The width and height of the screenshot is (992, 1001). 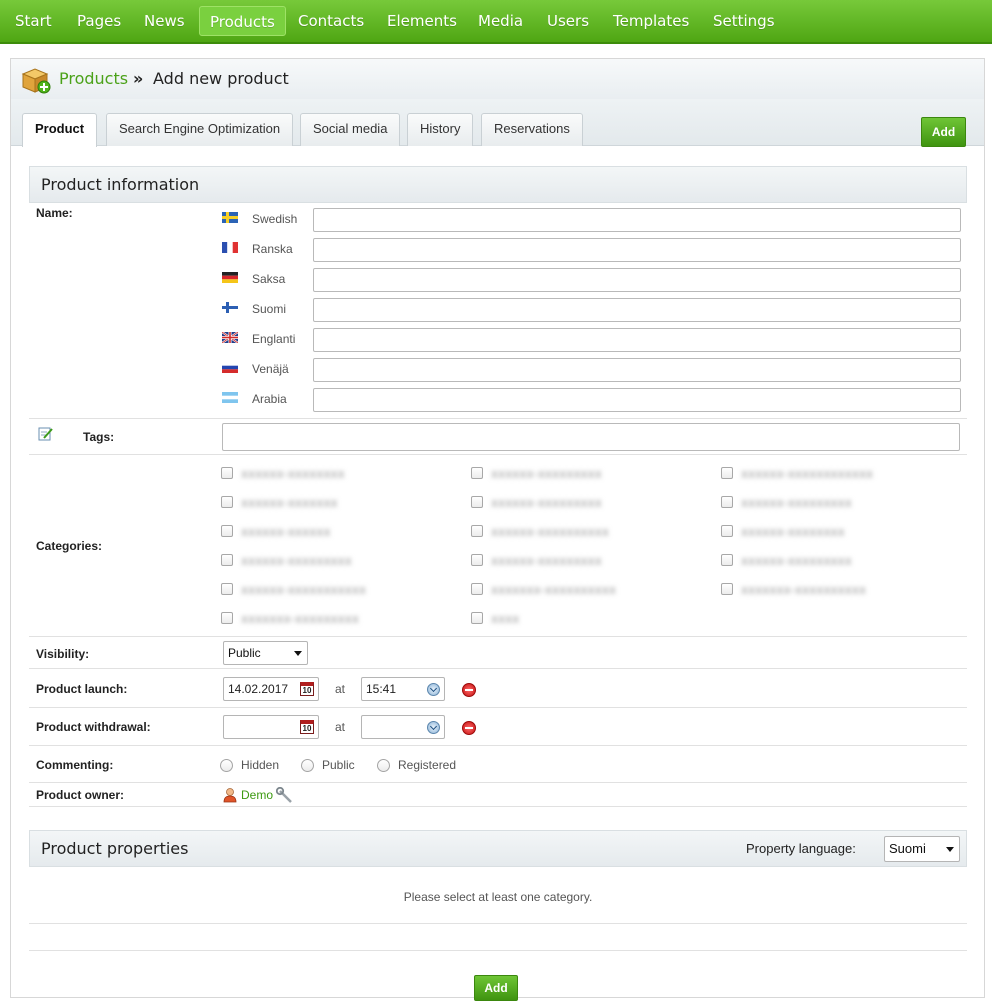 I want to click on launch-date-input: 14.02.2017 10, so click(x=271, y=689).